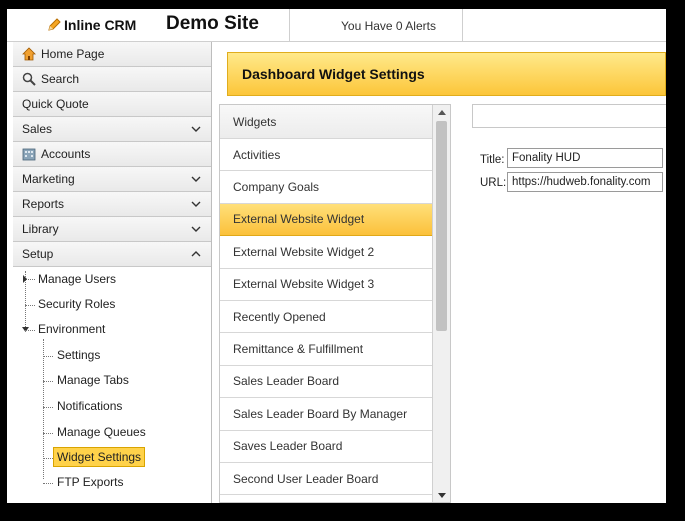 This screenshot has width=685, height=521. What do you see at coordinates (78, 355) in the screenshot?
I see `tree-item-settings: Settings` at bounding box center [78, 355].